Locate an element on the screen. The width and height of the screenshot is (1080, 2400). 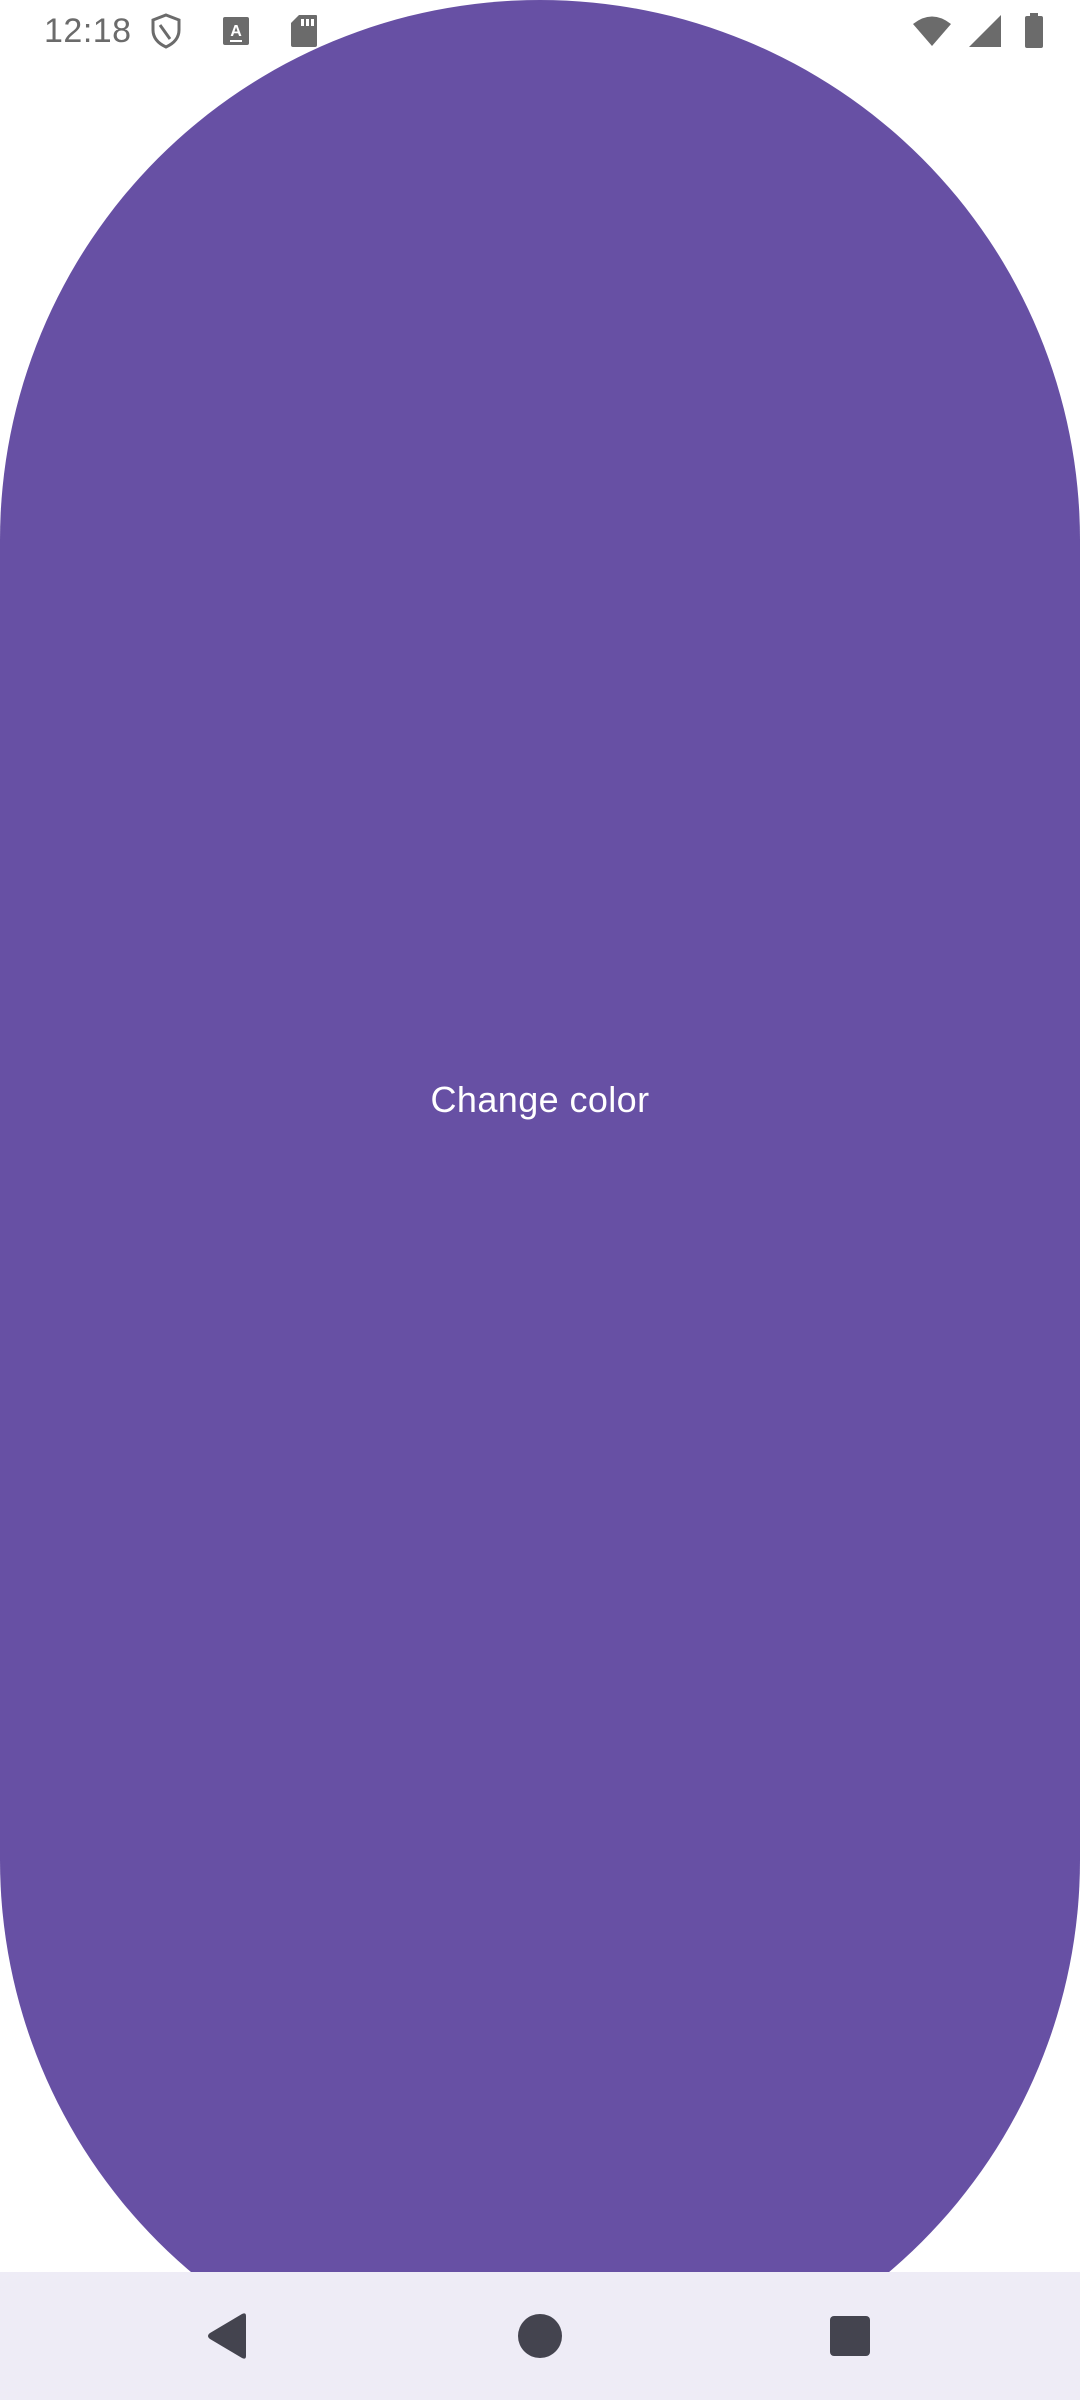
status-bar: 12:18 A is located at coordinates (540, 31).